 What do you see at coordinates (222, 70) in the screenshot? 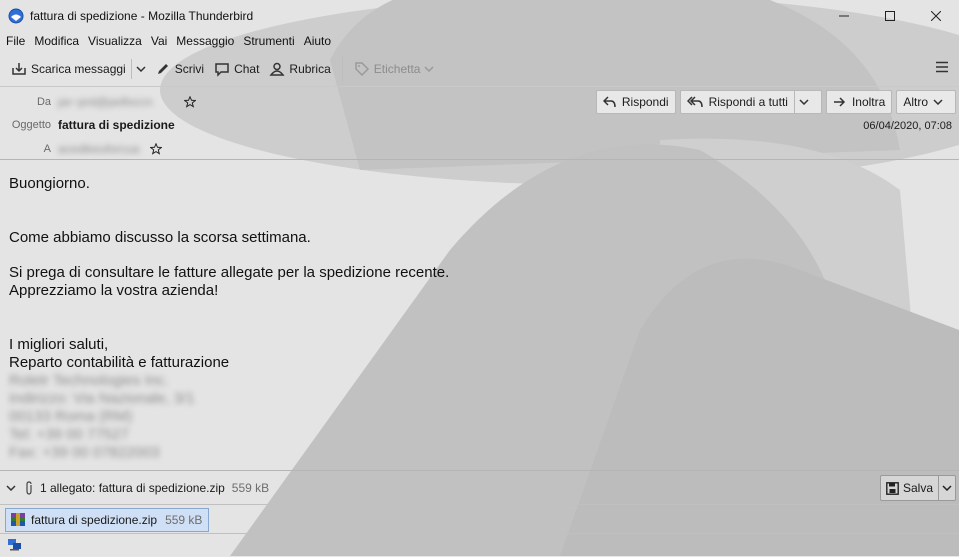
I see `chat-bubble-icon` at bounding box center [222, 70].